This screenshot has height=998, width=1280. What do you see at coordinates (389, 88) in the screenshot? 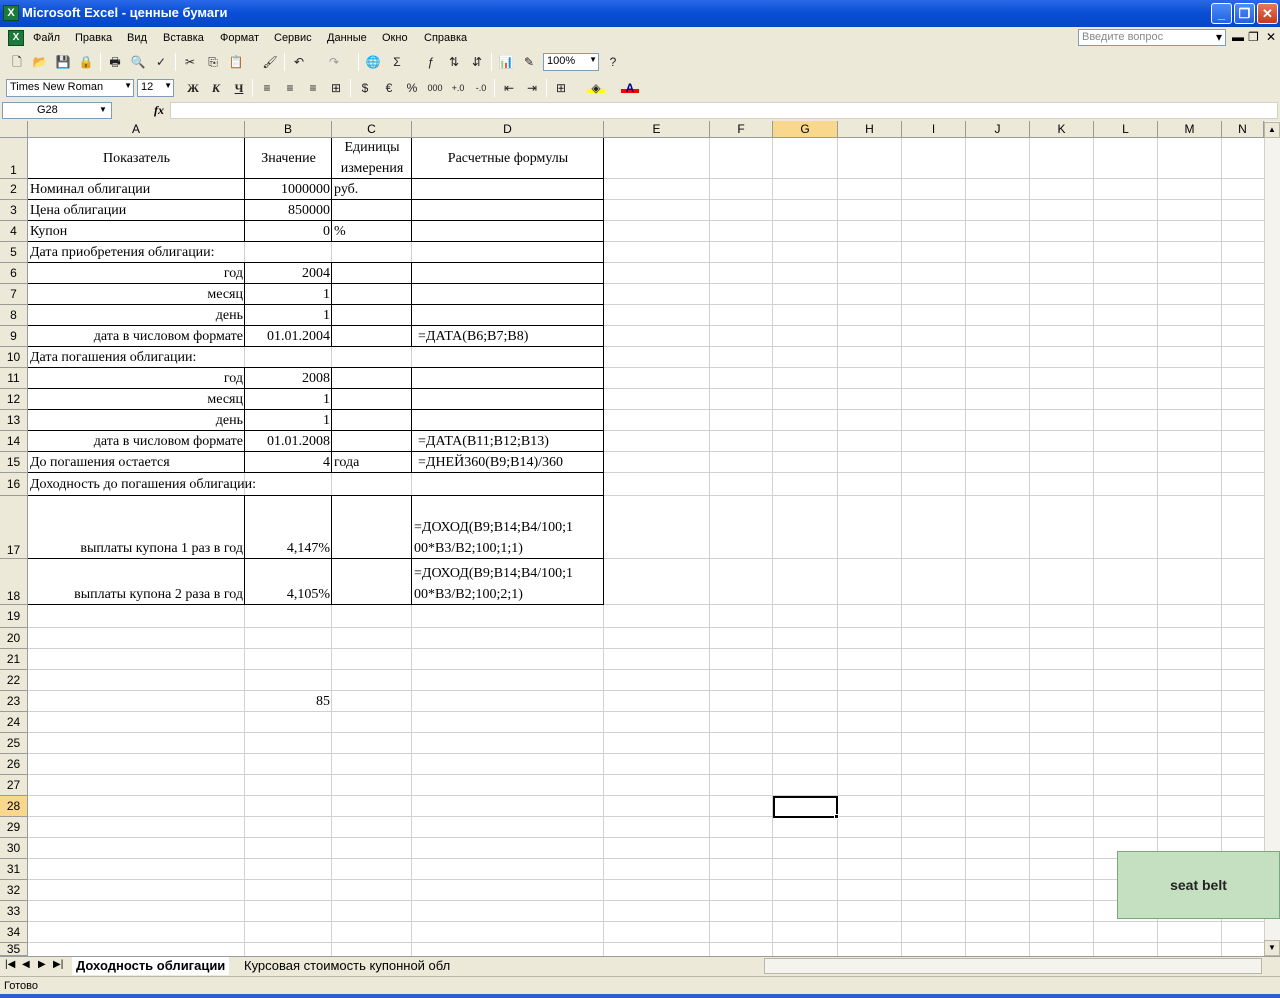
I see `euro-button: €` at bounding box center [389, 88].